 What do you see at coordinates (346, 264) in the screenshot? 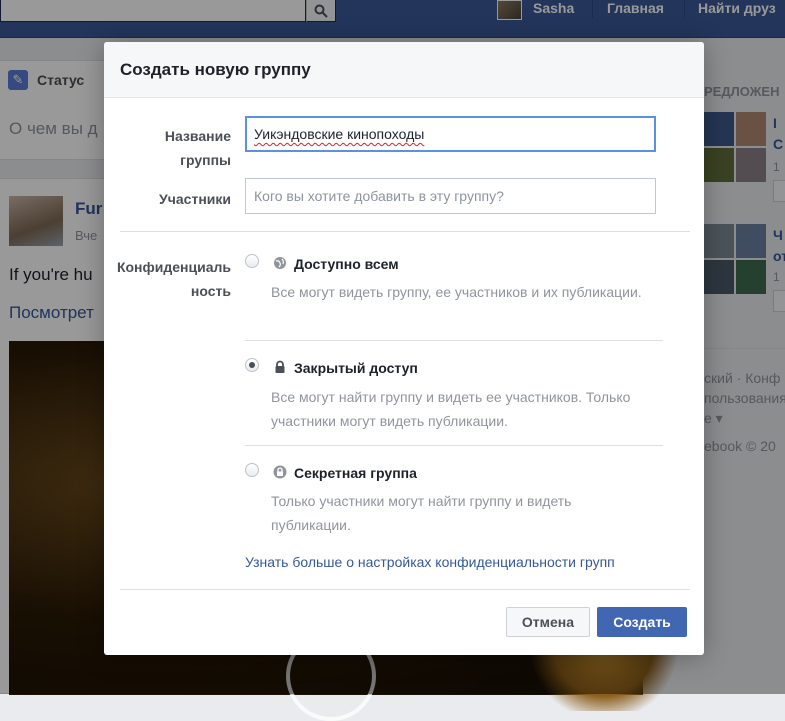
I see `privacy-public-title: Доступно всем` at bounding box center [346, 264].